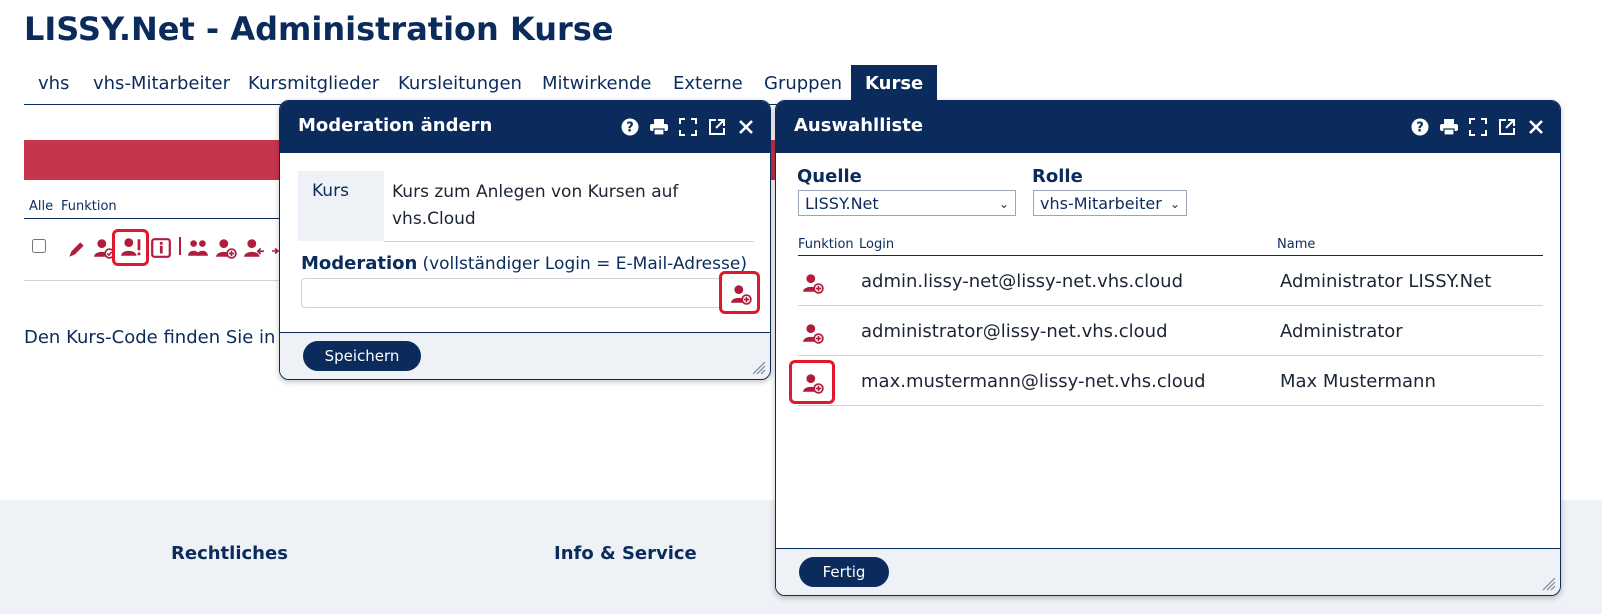 Image resolution: width=1602 pixels, height=614 pixels. I want to click on role-label: Rolle, so click(1057, 176).